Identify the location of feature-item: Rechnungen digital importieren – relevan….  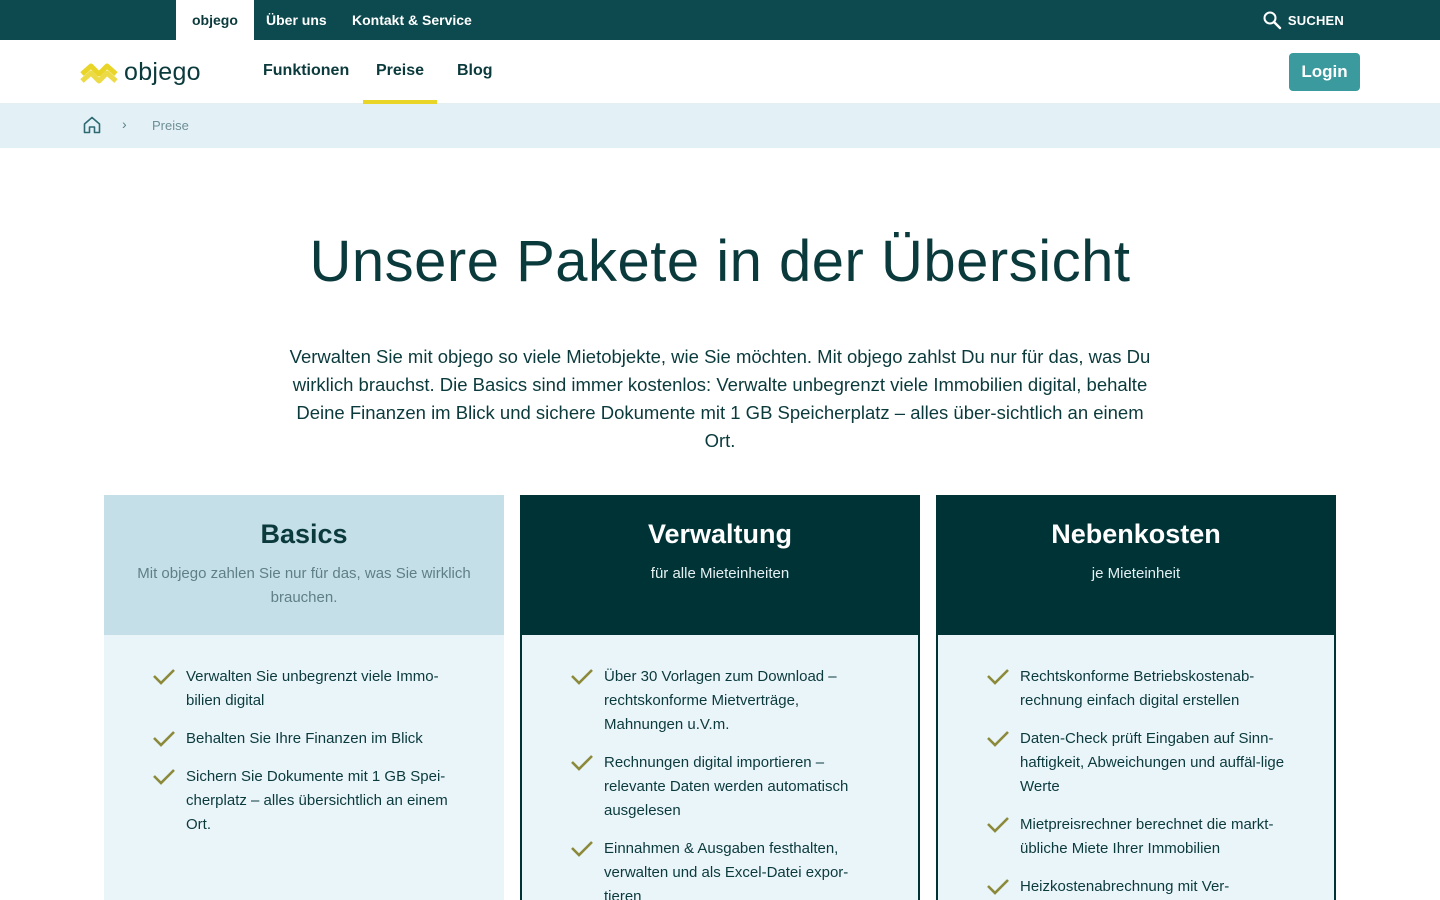
(724, 787).